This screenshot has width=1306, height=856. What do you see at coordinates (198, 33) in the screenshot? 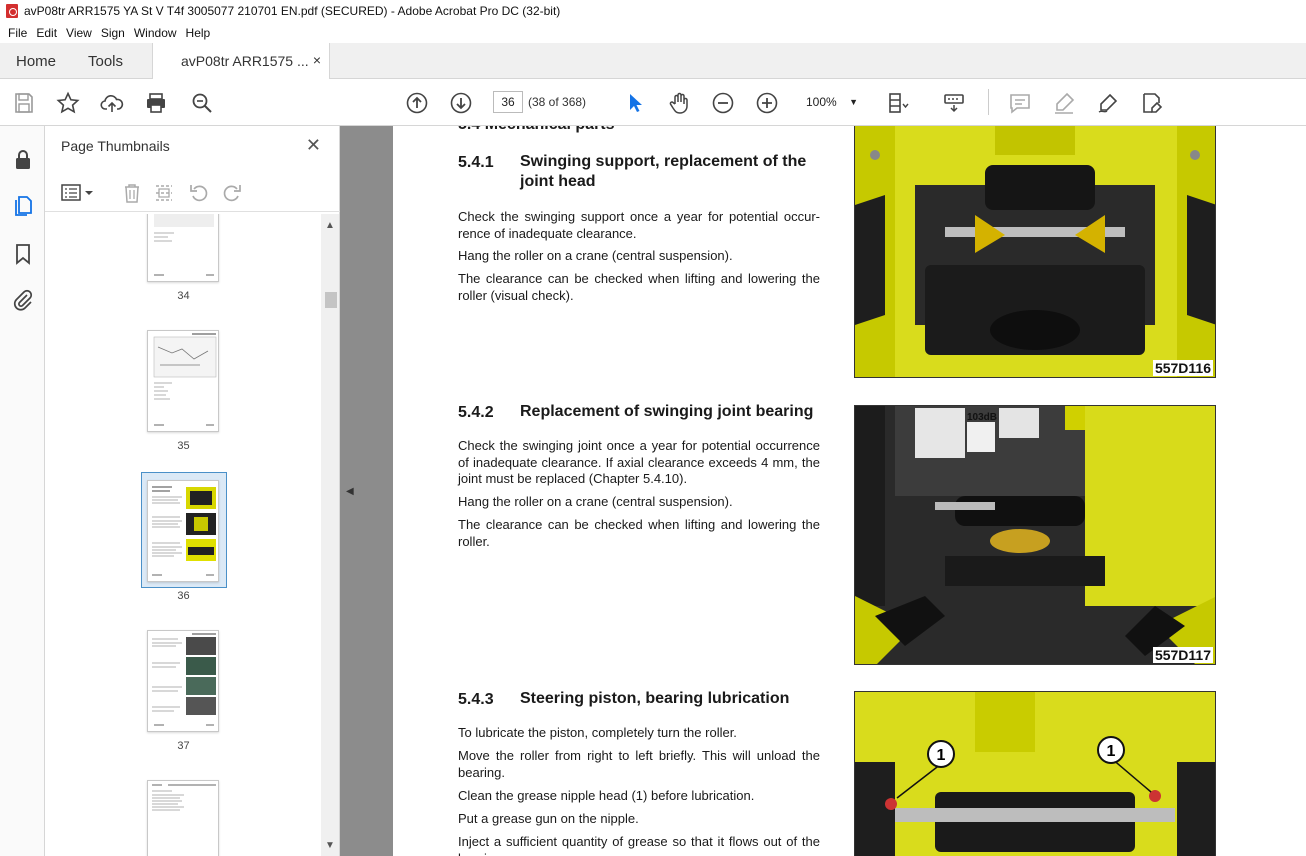
I see `menu-help: Help` at bounding box center [198, 33].